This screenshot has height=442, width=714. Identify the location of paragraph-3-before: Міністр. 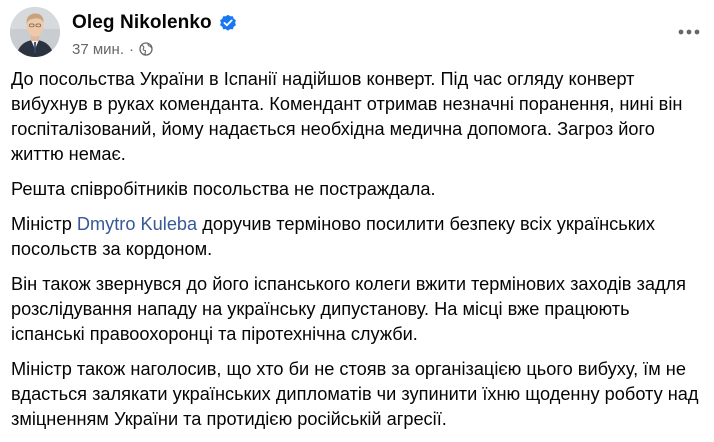
(44, 224).